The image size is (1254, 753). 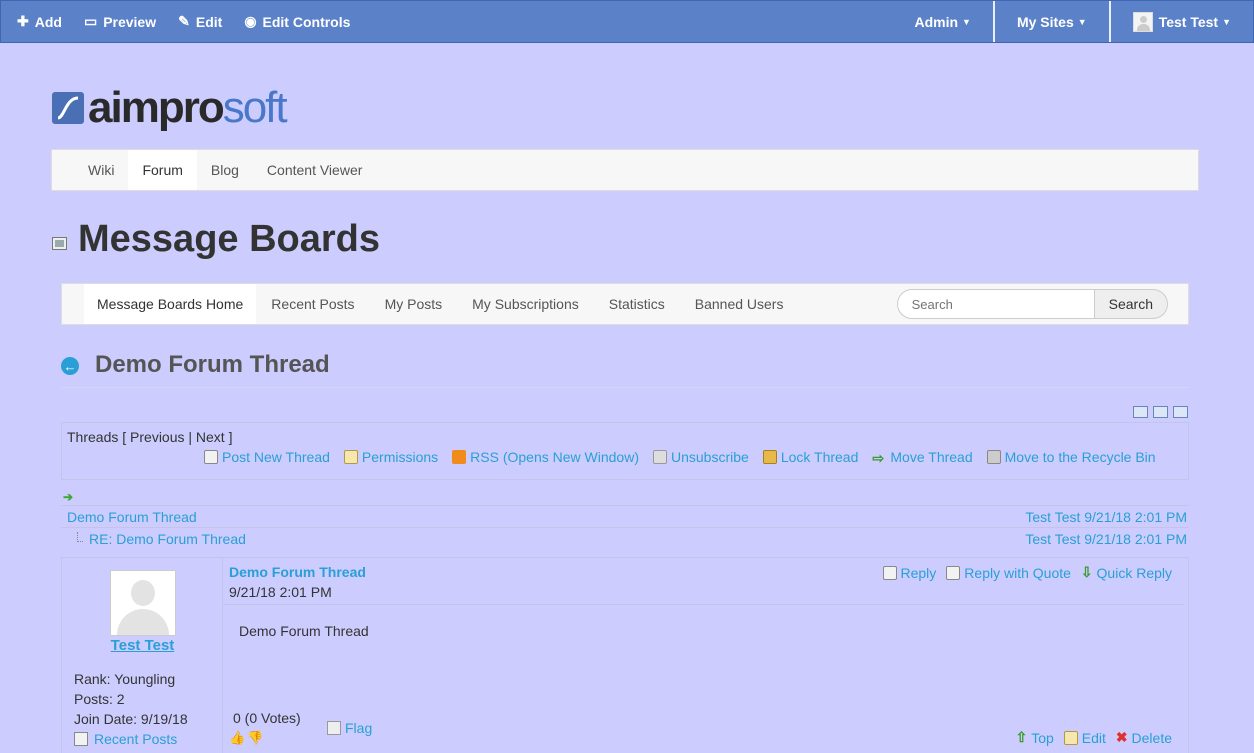 What do you see at coordinates (349, 728) in the screenshot?
I see `flag-link: Flag` at bounding box center [349, 728].